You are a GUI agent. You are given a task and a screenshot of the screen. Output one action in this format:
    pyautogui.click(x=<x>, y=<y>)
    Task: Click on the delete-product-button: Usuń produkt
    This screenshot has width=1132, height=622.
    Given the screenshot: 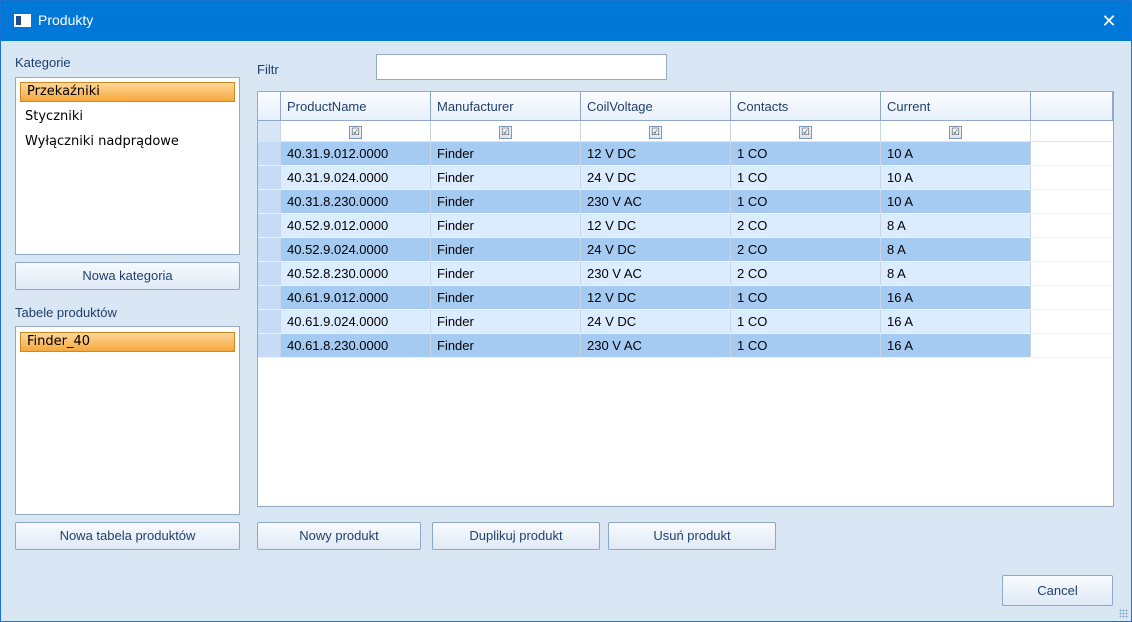 What is the action you would take?
    pyautogui.click(x=692, y=536)
    